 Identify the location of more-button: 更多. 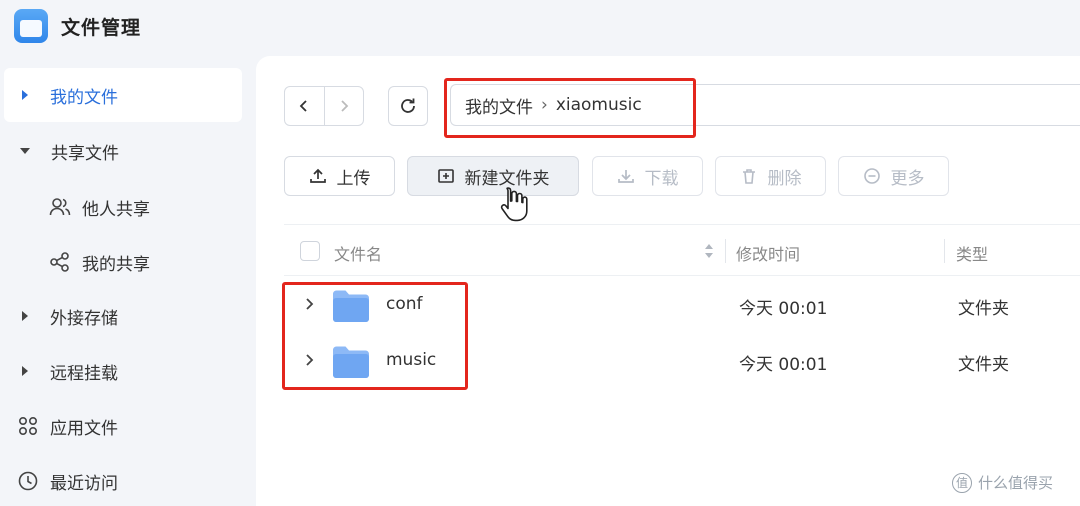
(893, 176).